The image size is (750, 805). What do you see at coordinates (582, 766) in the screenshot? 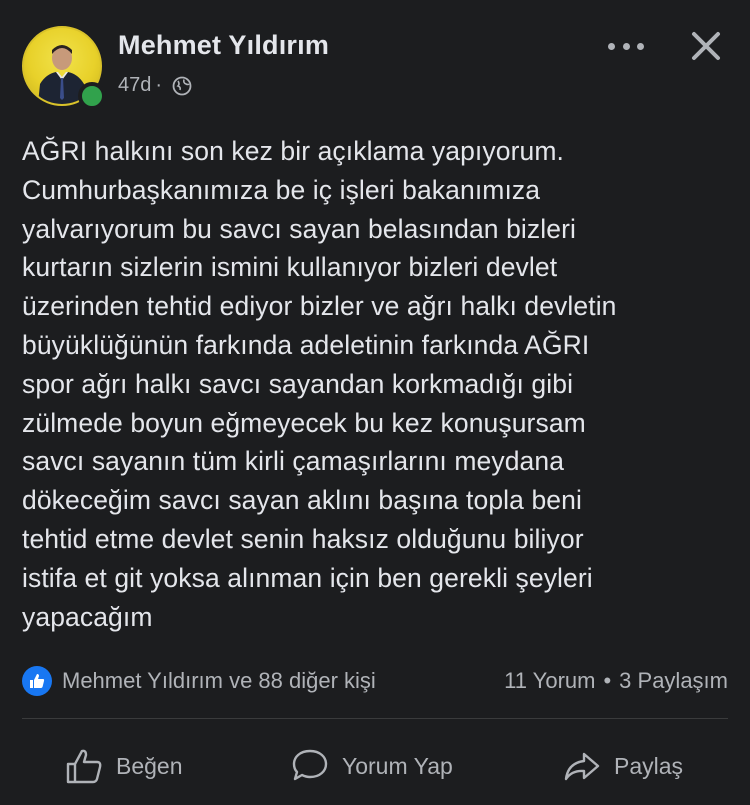
I see `share-arrow-icon` at bounding box center [582, 766].